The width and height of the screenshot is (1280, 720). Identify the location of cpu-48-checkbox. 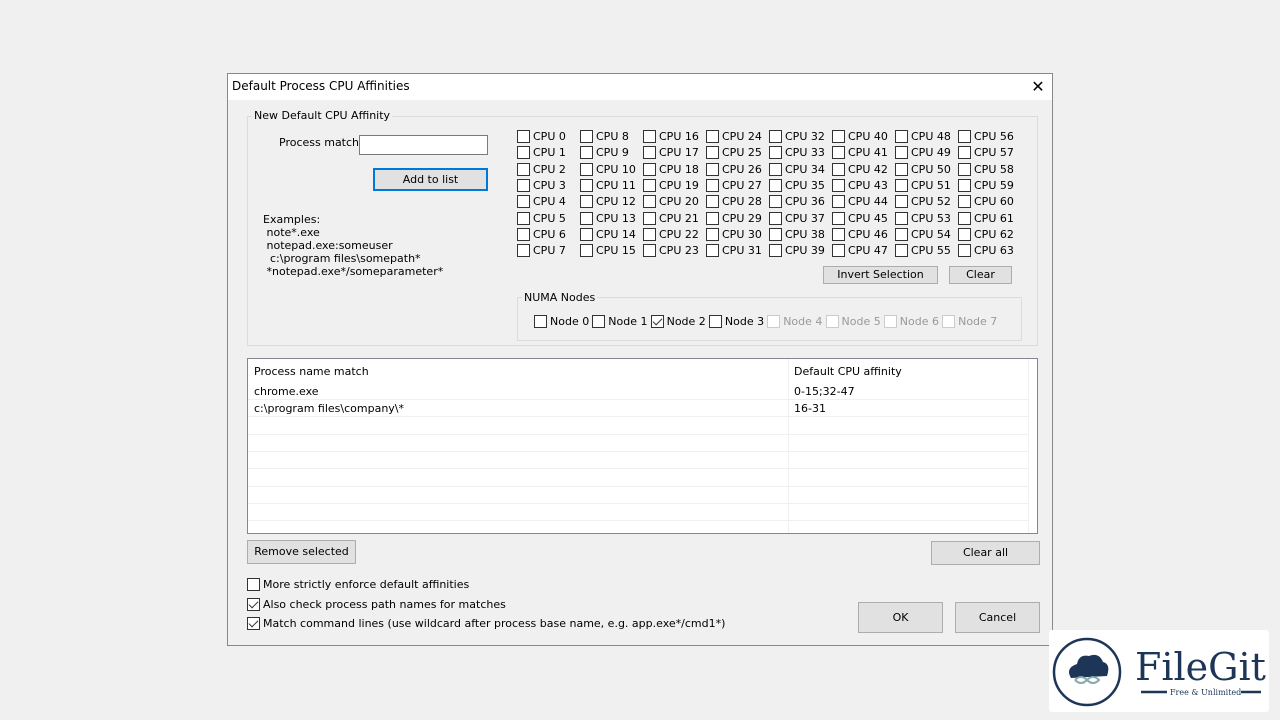
(901, 136).